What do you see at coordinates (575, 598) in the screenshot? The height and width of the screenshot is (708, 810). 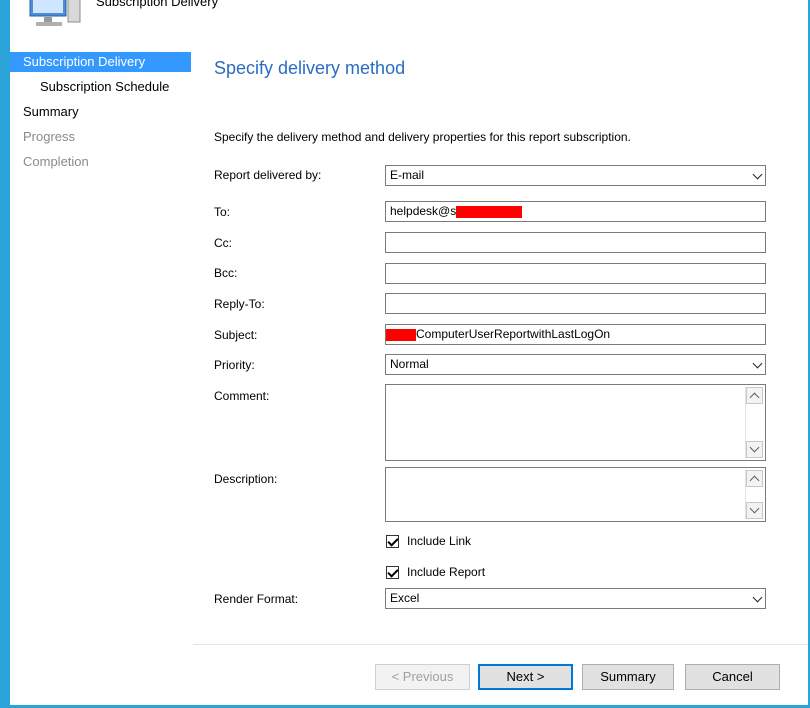 I see `render-format-select: Excel` at bounding box center [575, 598].